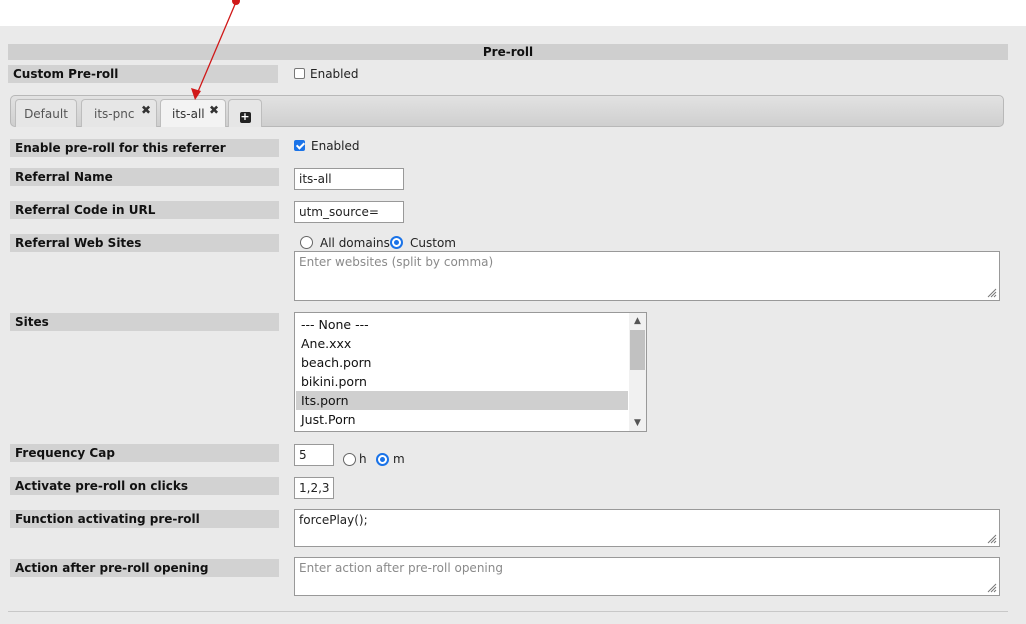 The image size is (1026, 624). Describe the element at coordinates (215, 50) in the screenshot. I see `annotation-arrow-icon` at that location.